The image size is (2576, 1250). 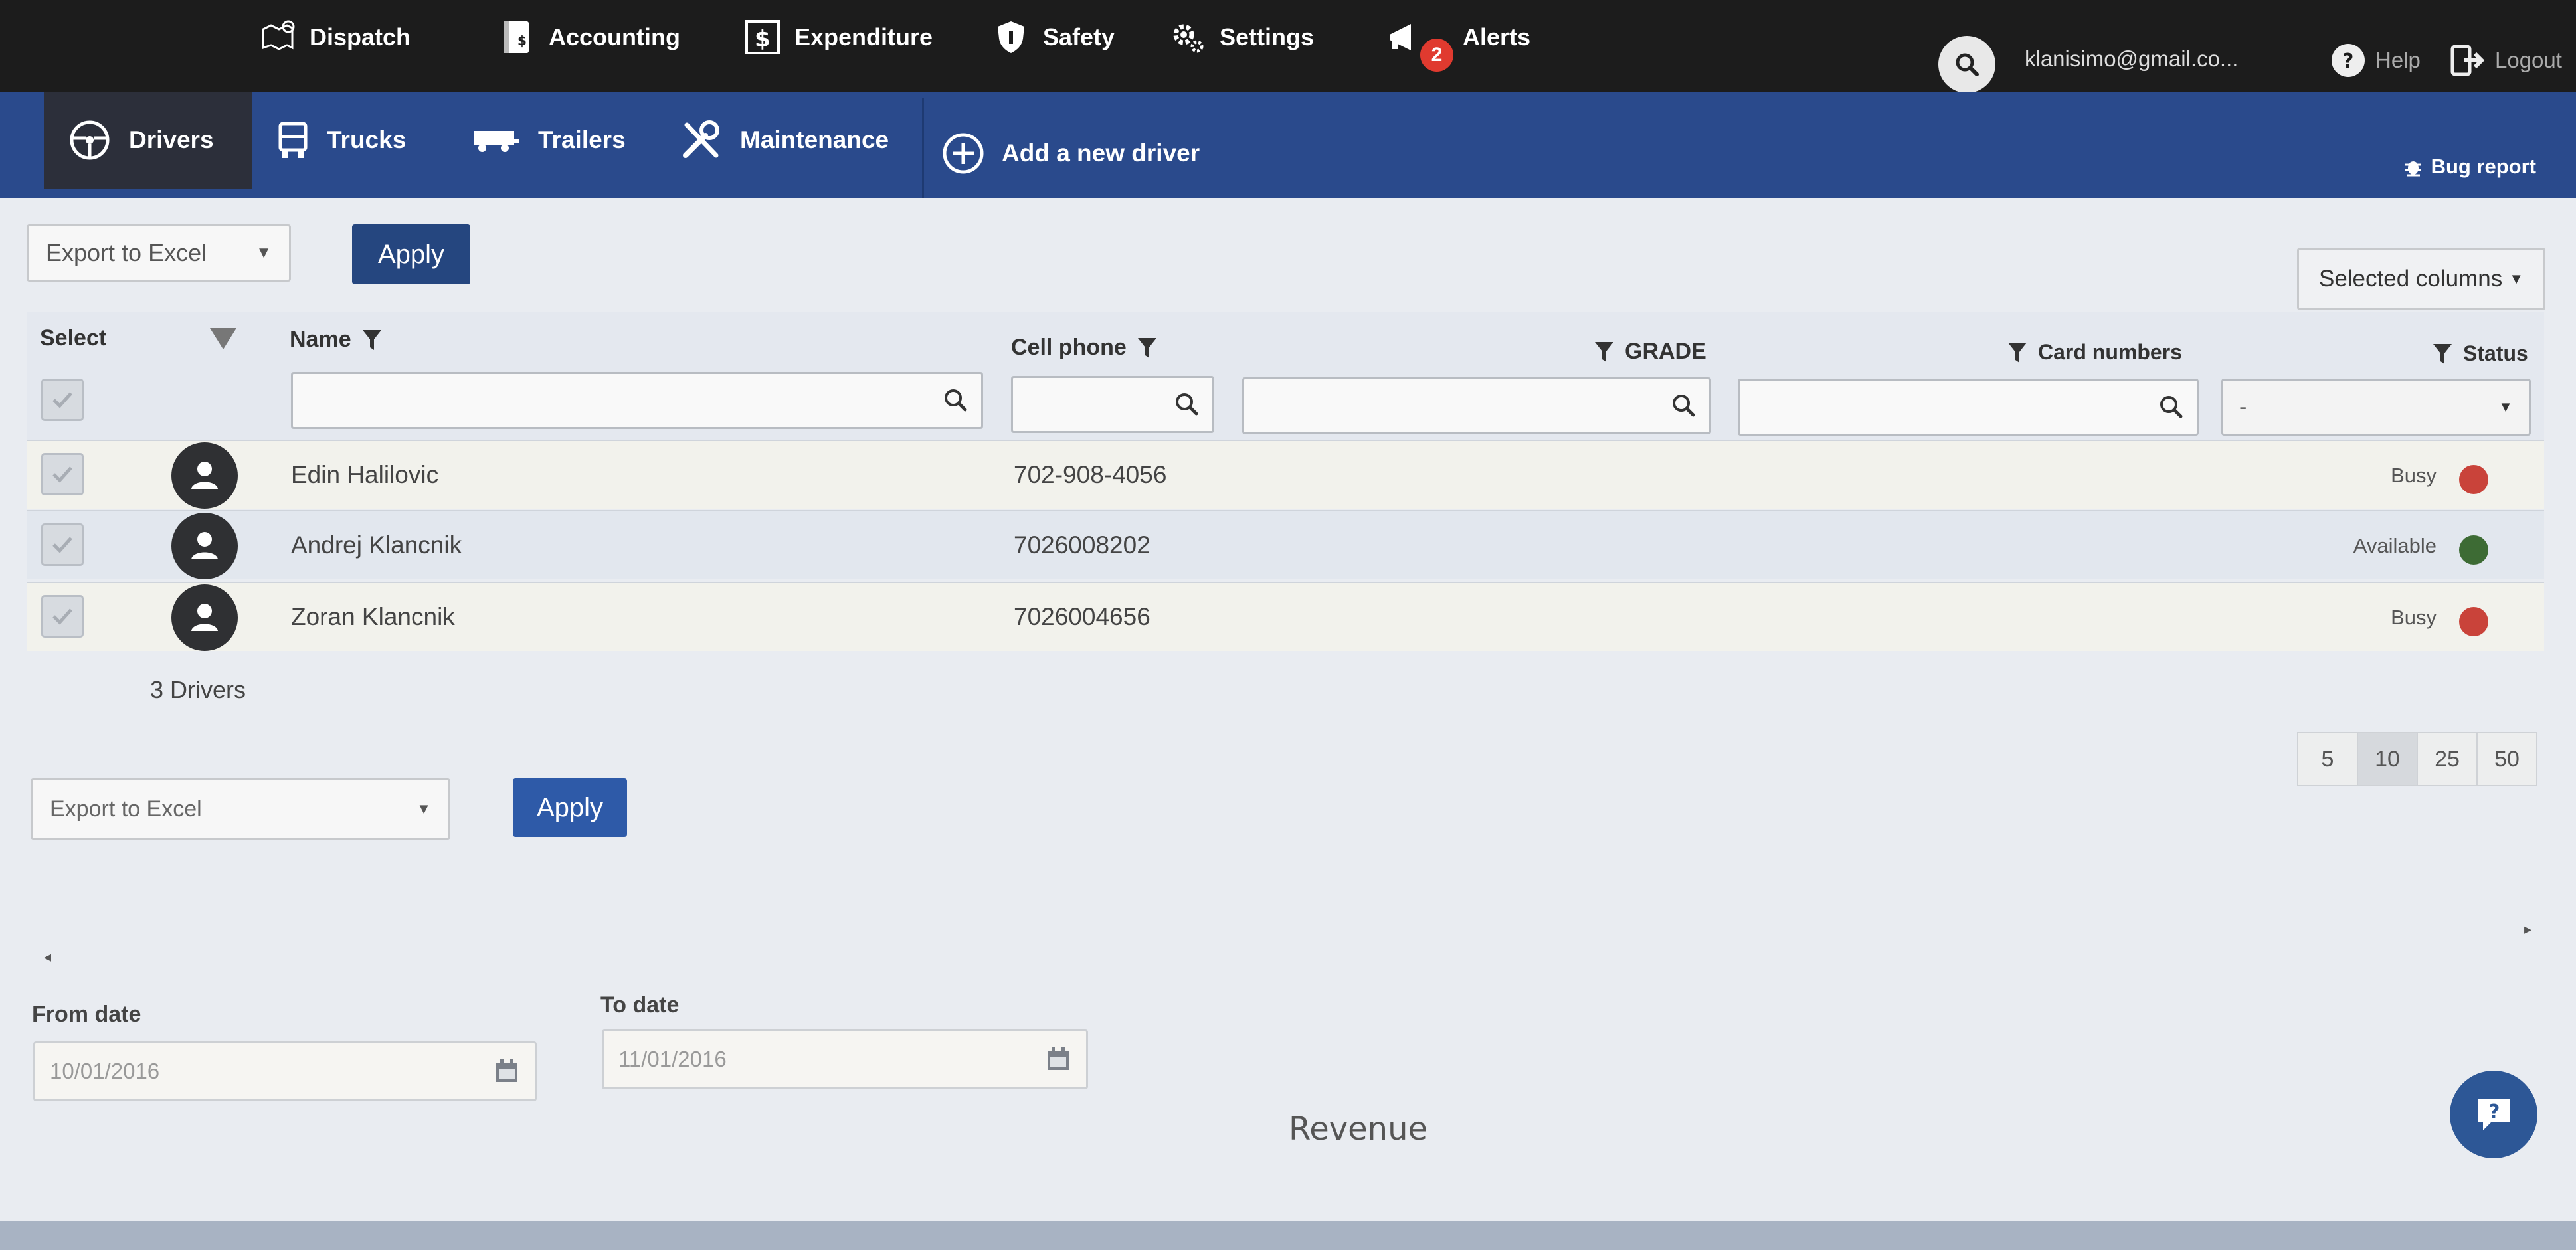 What do you see at coordinates (570, 807) in the screenshot?
I see `bottom-apply-button: Apply` at bounding box center [570, 807].